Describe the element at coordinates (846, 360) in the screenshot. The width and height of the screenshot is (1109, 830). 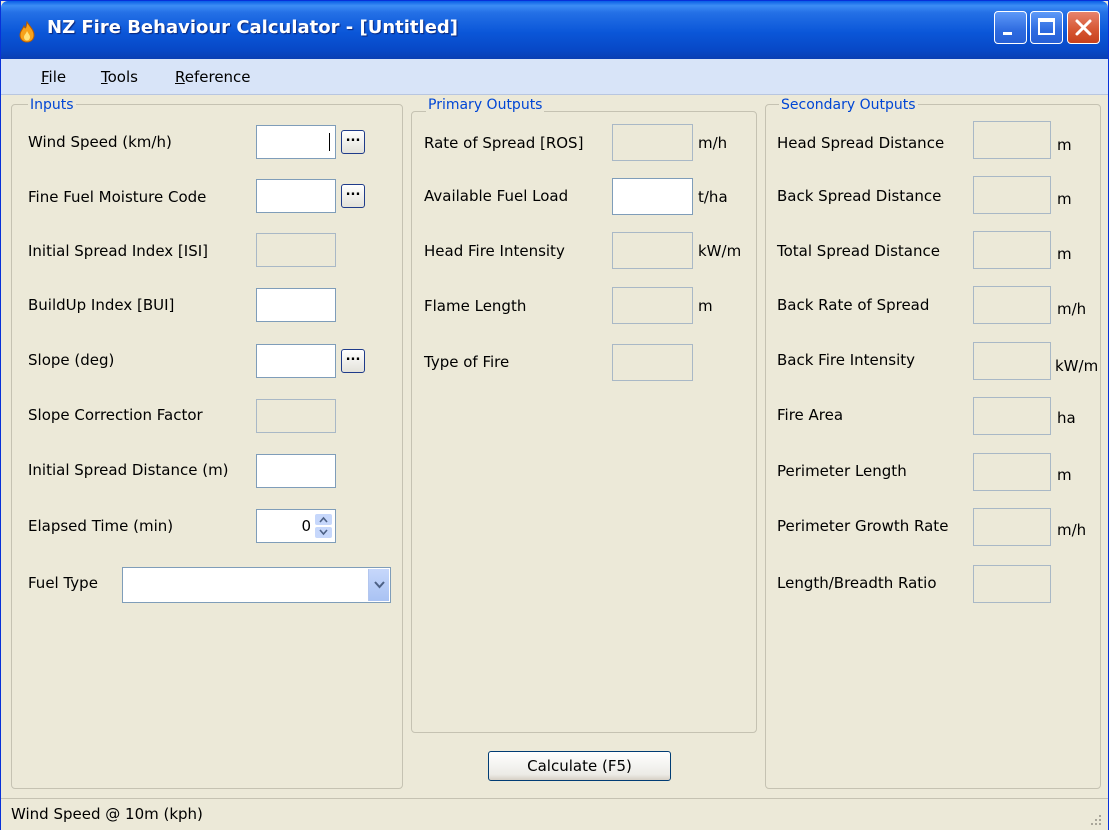
I see `back-fi-label: Back Fire Intensity` at that location.